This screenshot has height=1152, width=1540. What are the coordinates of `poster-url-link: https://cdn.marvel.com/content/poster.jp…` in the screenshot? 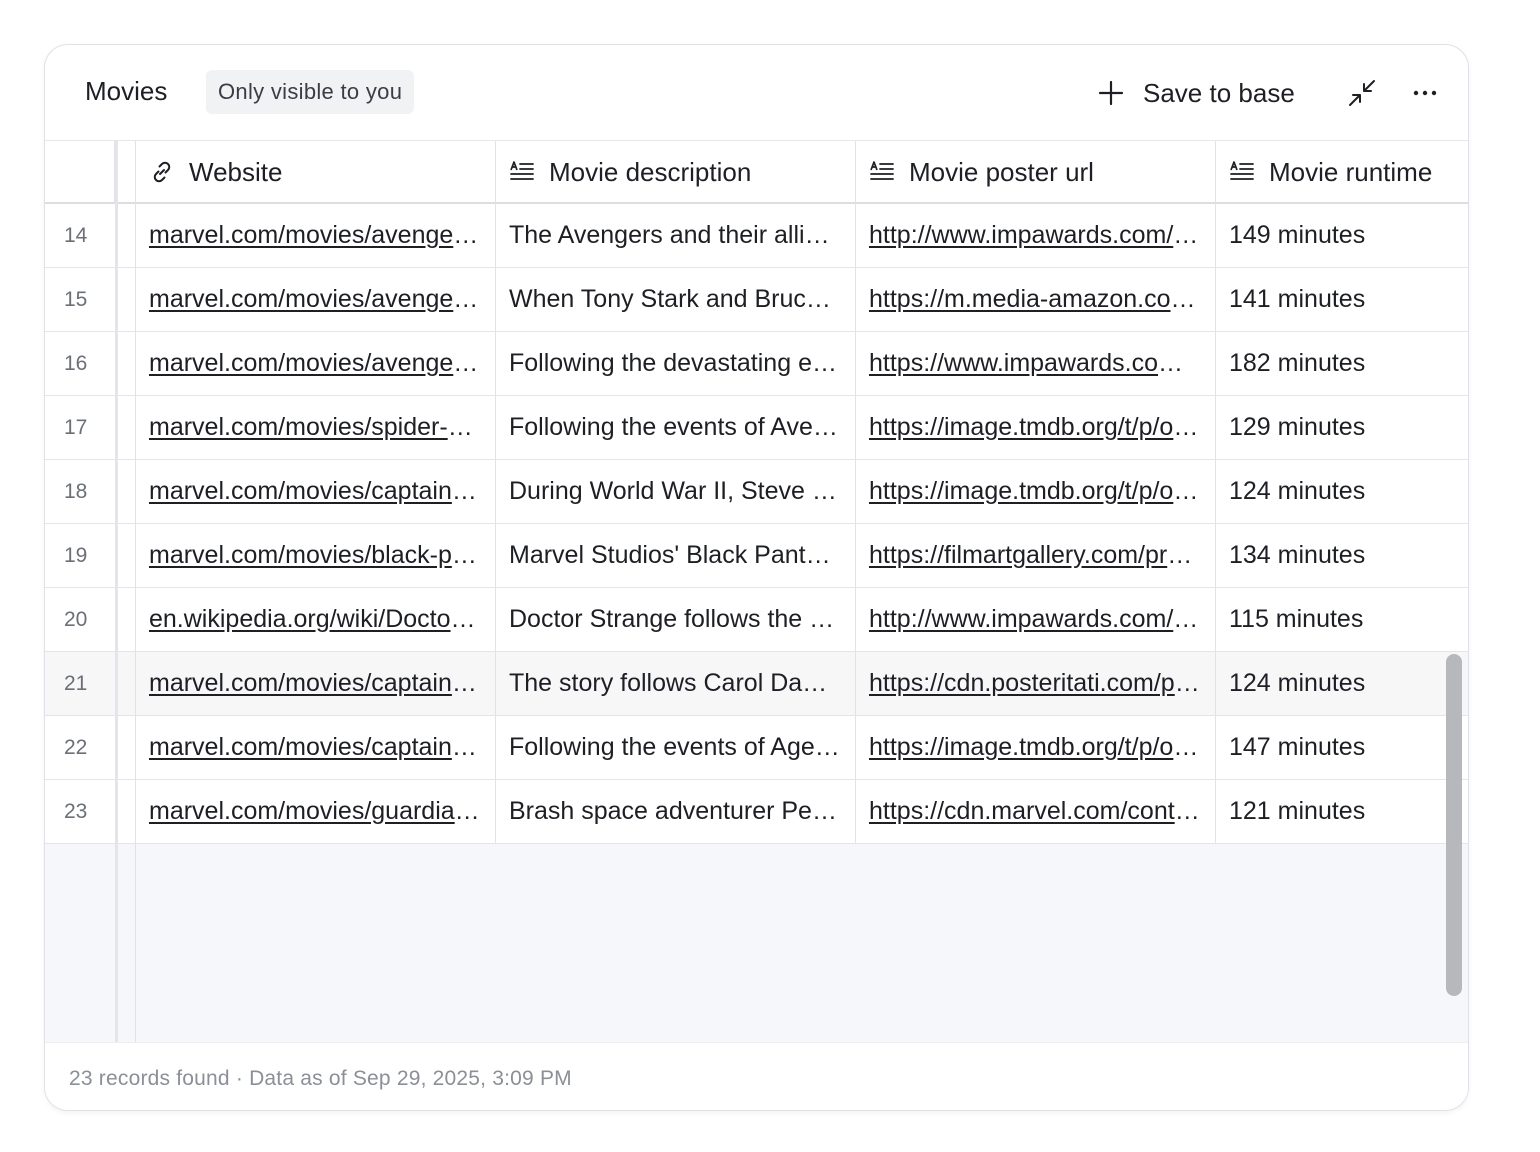 It's located at (1035, 811).